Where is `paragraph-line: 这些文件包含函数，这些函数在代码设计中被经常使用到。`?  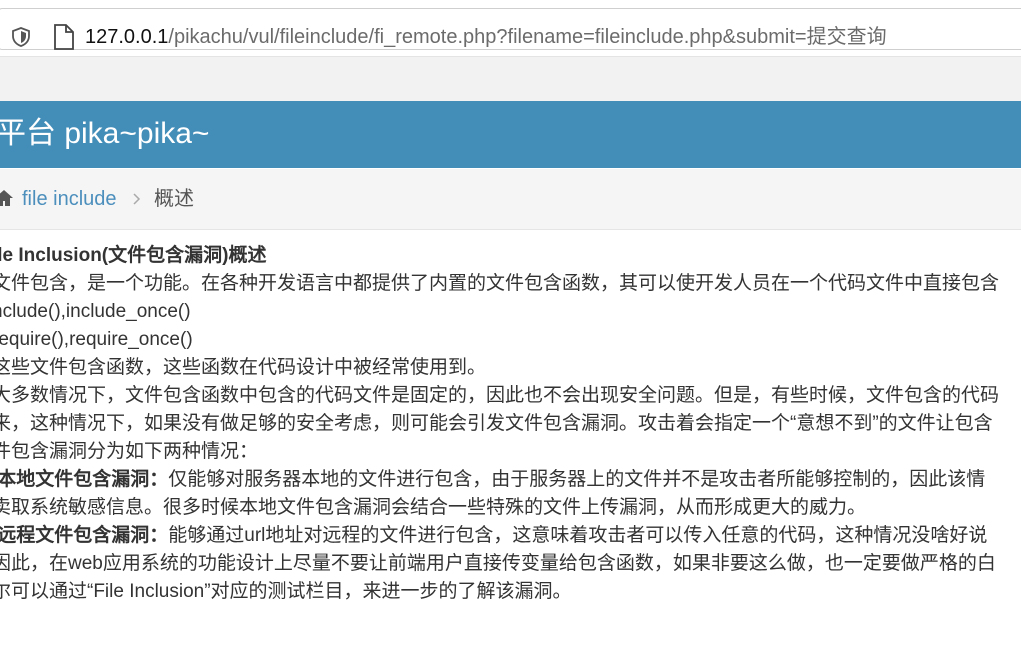
paragraph-line: 这些文件包含函数，这些函数在代码设计中被经常使用到。 is located at coordinates (243, 367).